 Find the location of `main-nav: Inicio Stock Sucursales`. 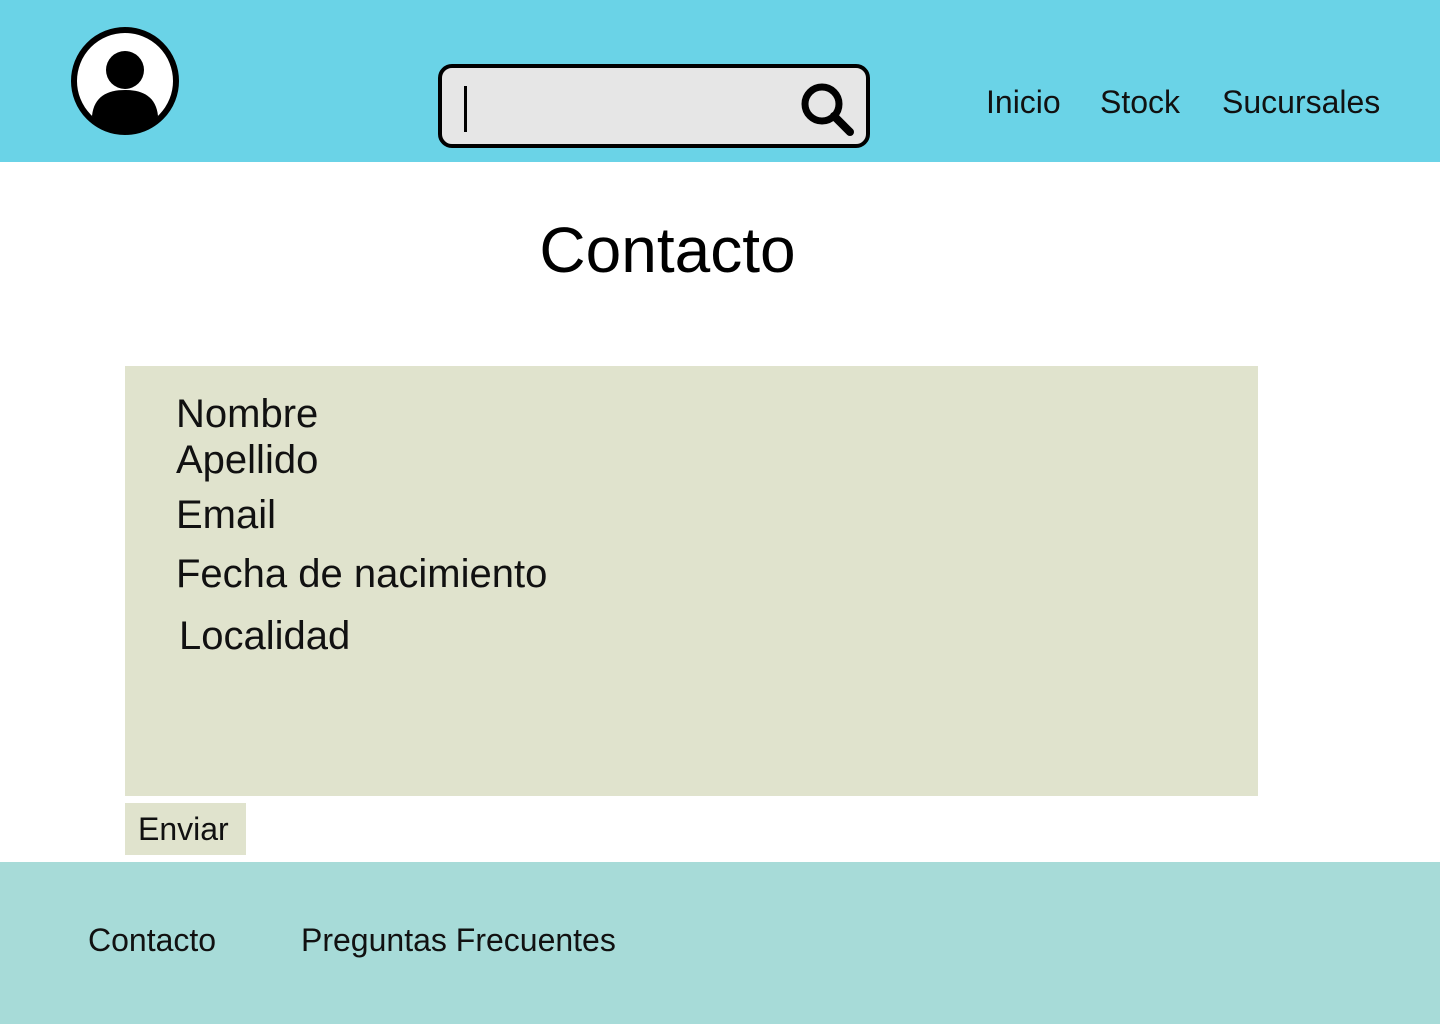

main-nav: Inicio Stock Sucursales is located at coordinates (720, 102).